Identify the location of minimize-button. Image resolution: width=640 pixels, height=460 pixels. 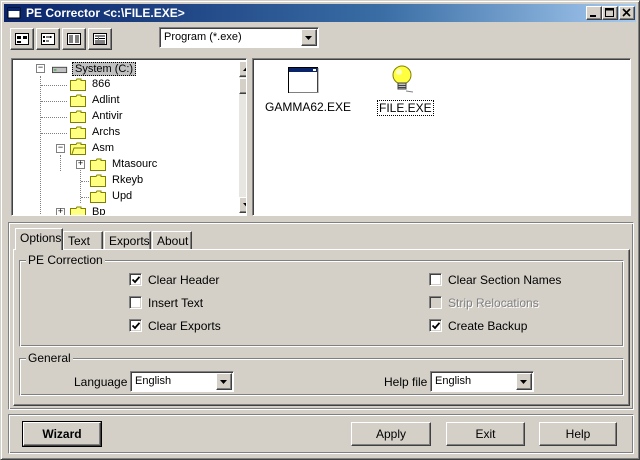
(594, 13).